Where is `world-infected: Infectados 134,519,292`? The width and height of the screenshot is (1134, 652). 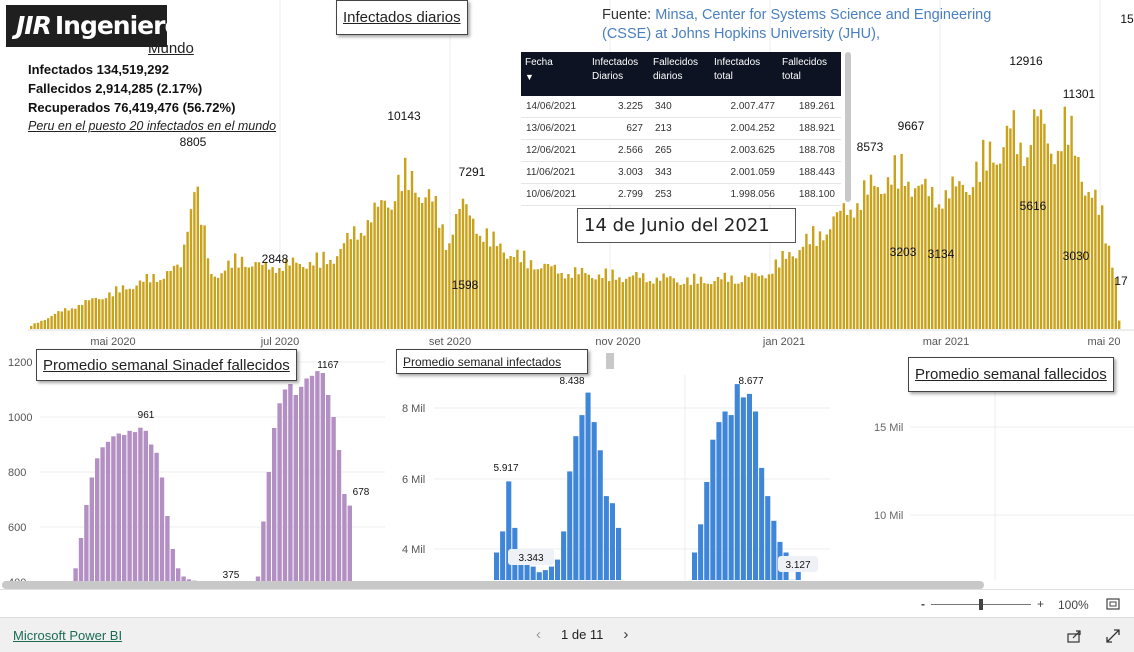 world-infected: Infectados 134,519,292 is located at coordinates (98, 69).